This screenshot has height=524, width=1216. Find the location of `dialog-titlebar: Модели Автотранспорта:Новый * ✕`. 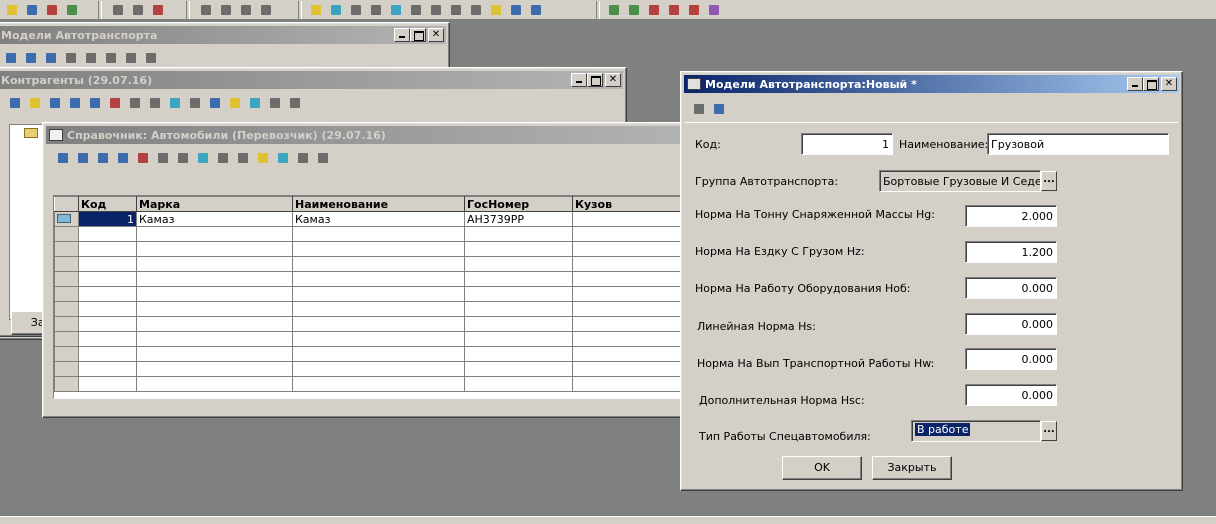

dialog-titlebar: Модели Автотранспорта:Новый * ✕ is located at coordinates (931, 84).